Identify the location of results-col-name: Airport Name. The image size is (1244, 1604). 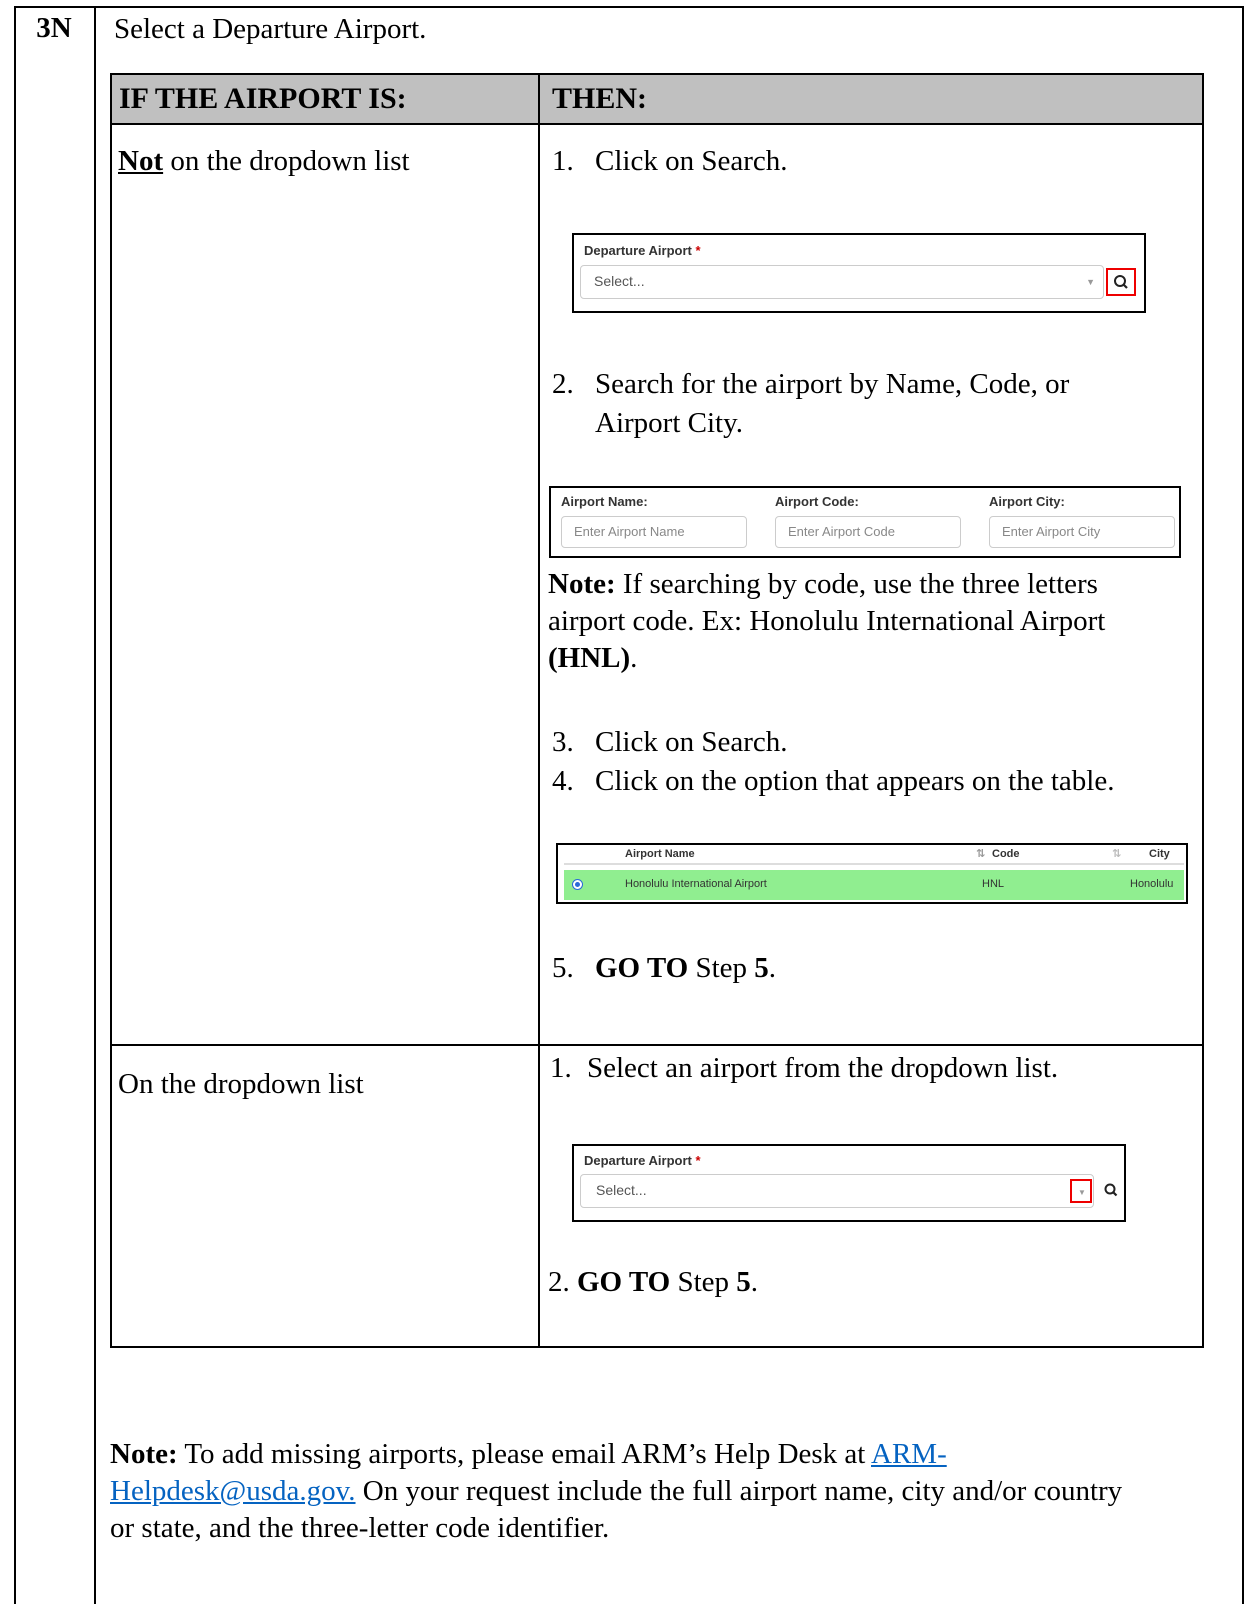
(660, 854).